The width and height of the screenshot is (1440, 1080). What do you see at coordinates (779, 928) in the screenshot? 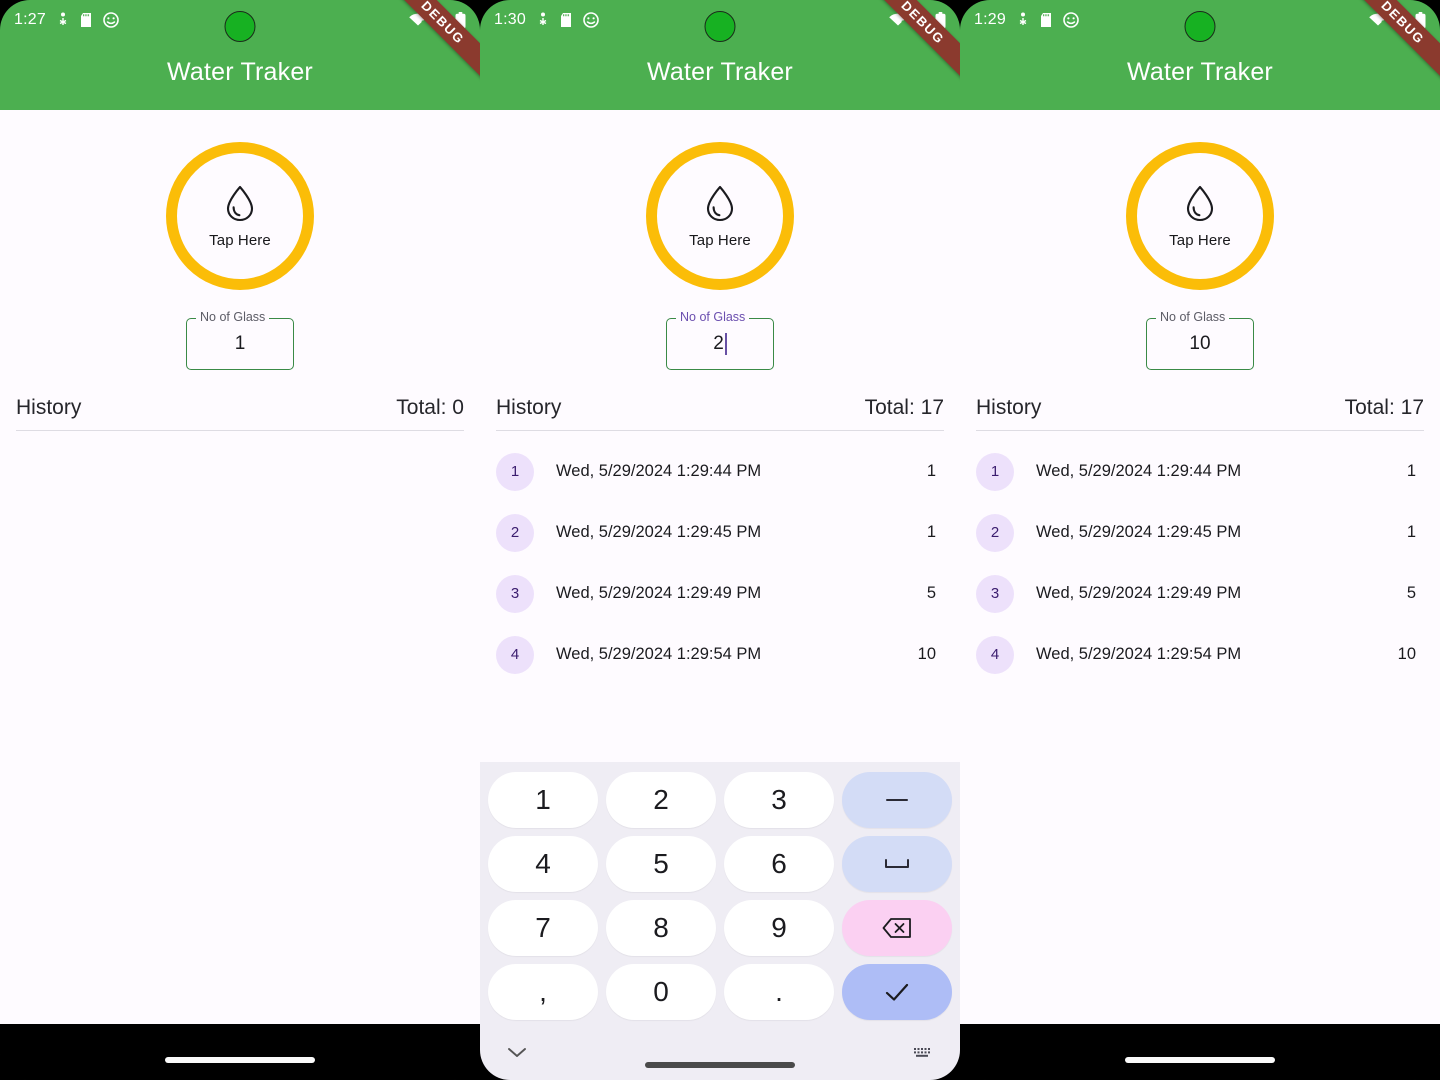
I see `key-9: 9` at bounding box center [779, 928].